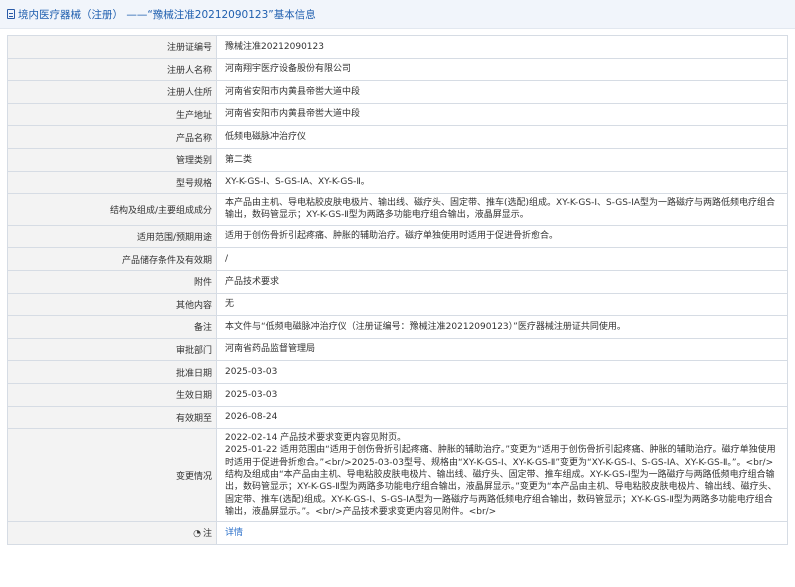 The height and width of the screenshot is (587, 795). Describe the element at coordinates (112, 259) in the screenshot. I see `field-label: 产品储存条件及有效期` at that location.